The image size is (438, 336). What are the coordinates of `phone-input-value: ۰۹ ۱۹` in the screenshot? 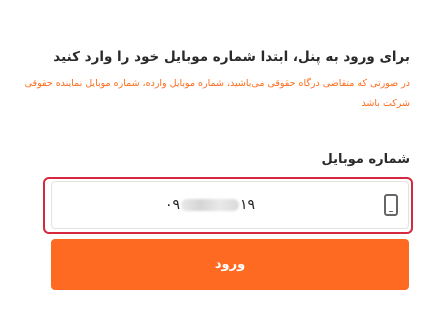 It's located at (210, 205).